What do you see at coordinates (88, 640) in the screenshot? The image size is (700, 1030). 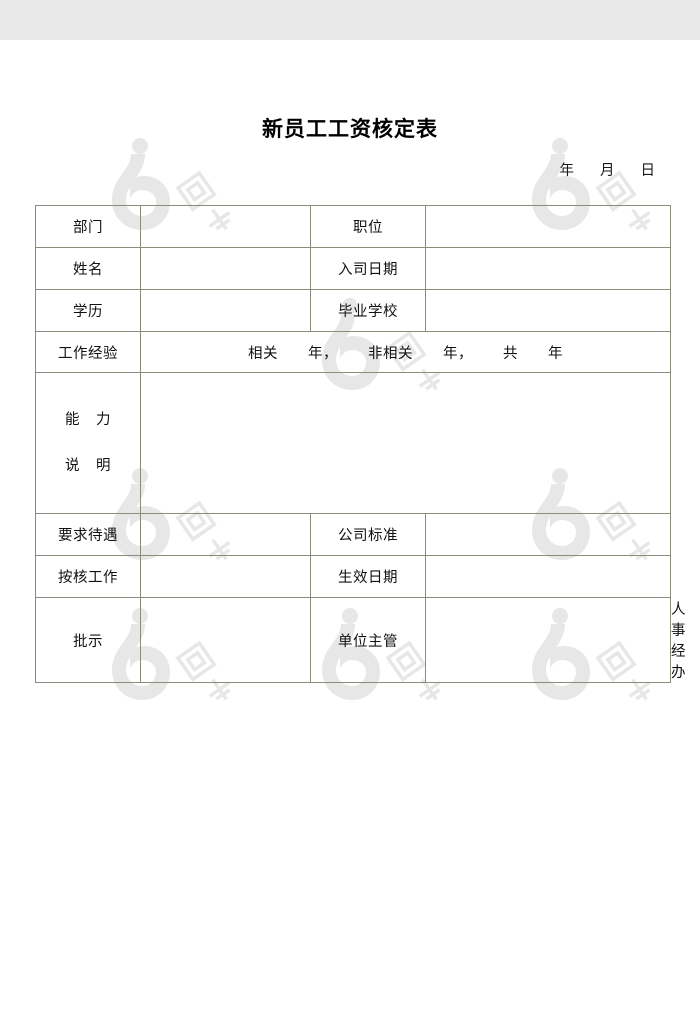 I see `label-instruction: 批示` at bounding box center [88, 640].